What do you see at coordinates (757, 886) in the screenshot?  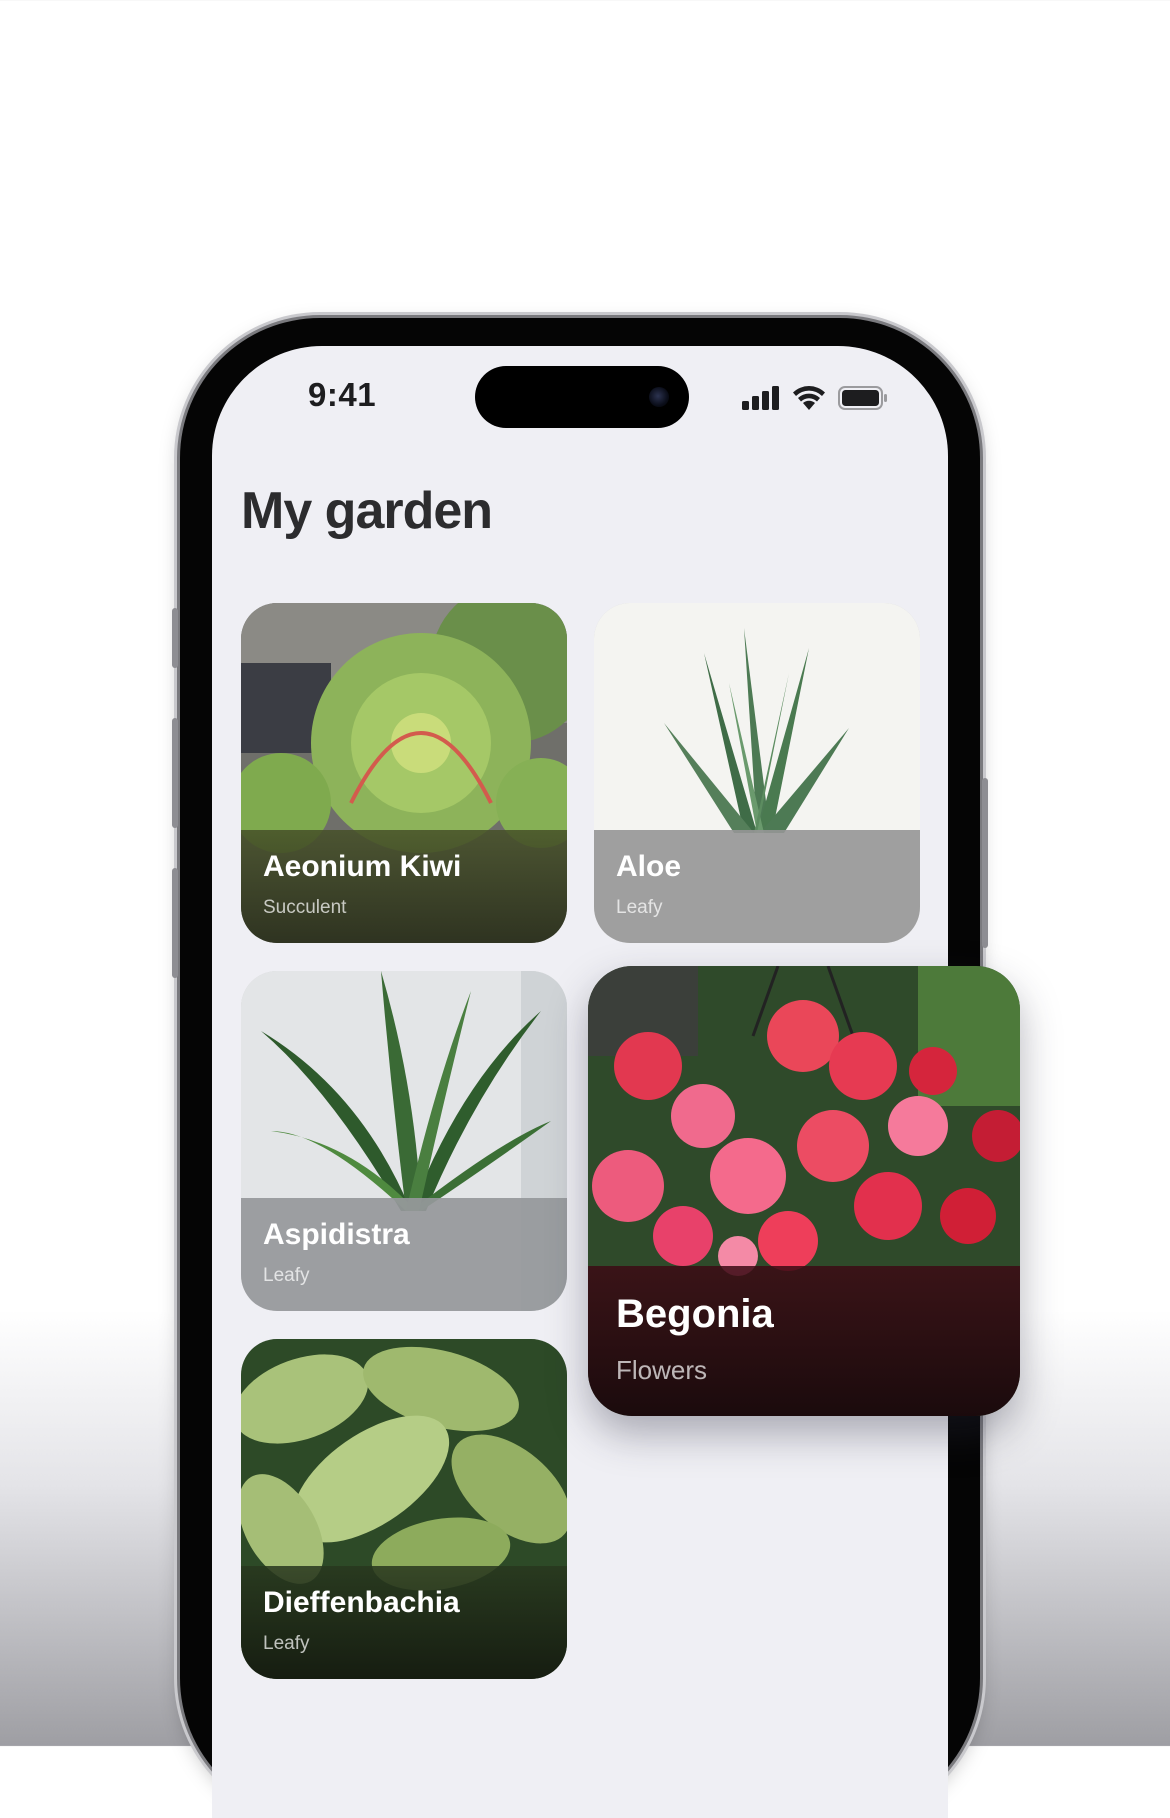 I see `card-caption: Aloe Leafy` at bounding box center [757, 886].